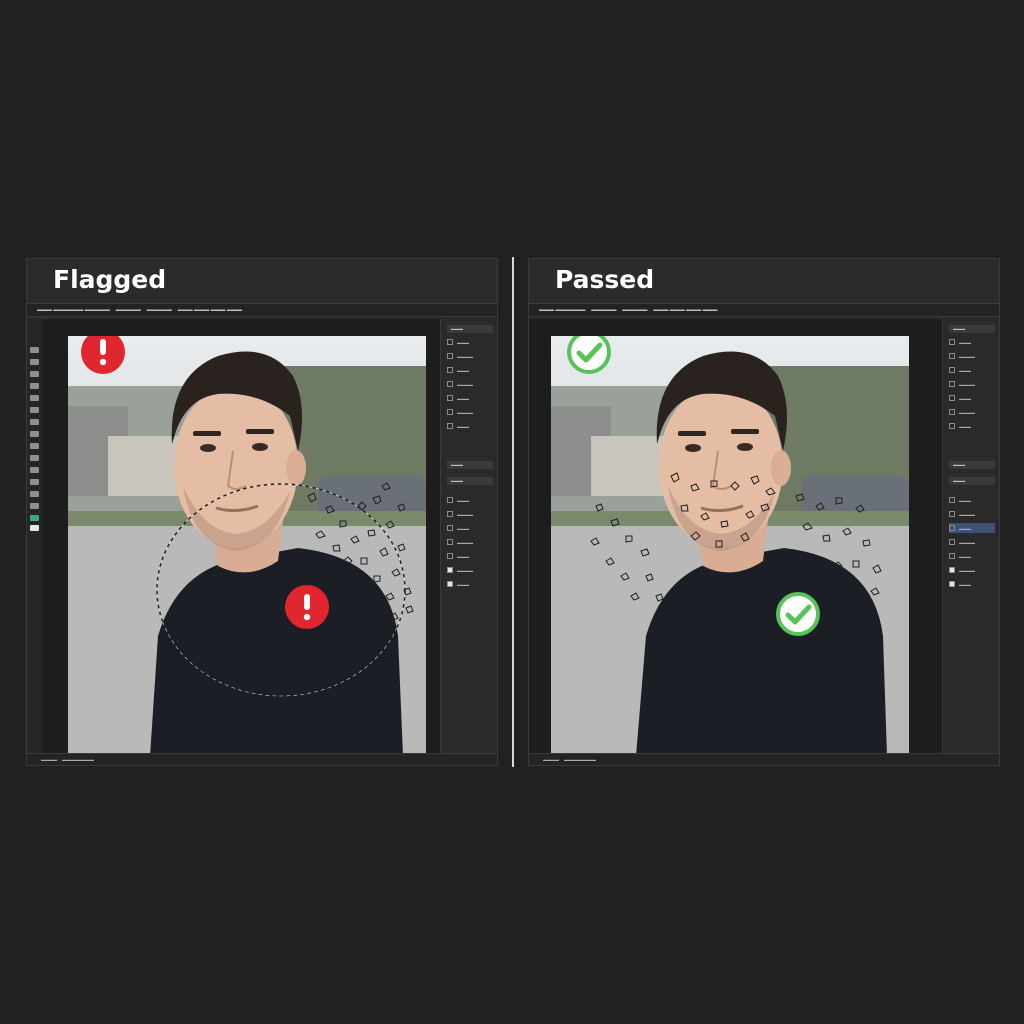 The image size is (1024, 1024). Describe the element at coordinates (34, 410) in the screenshot. I see `eyedropper-tool-icon` at that location.